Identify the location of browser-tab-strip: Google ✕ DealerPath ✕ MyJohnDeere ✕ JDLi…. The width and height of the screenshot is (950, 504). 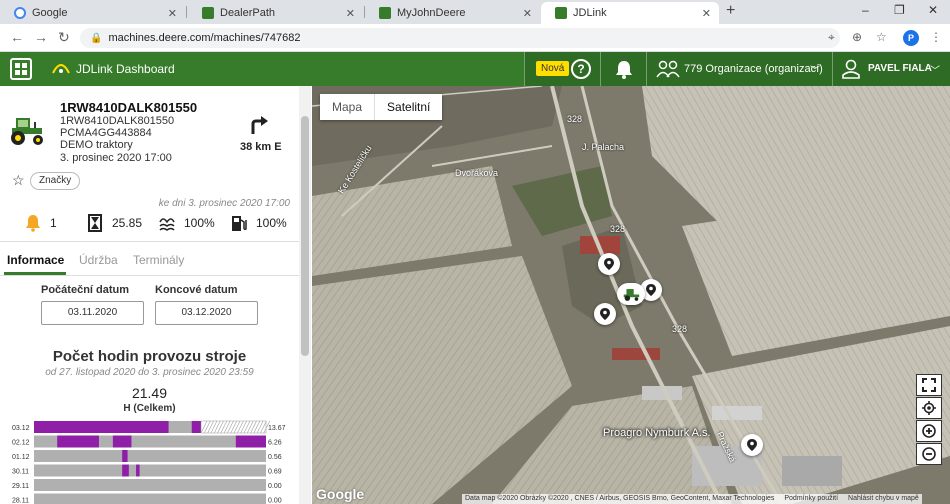
(475, 12).